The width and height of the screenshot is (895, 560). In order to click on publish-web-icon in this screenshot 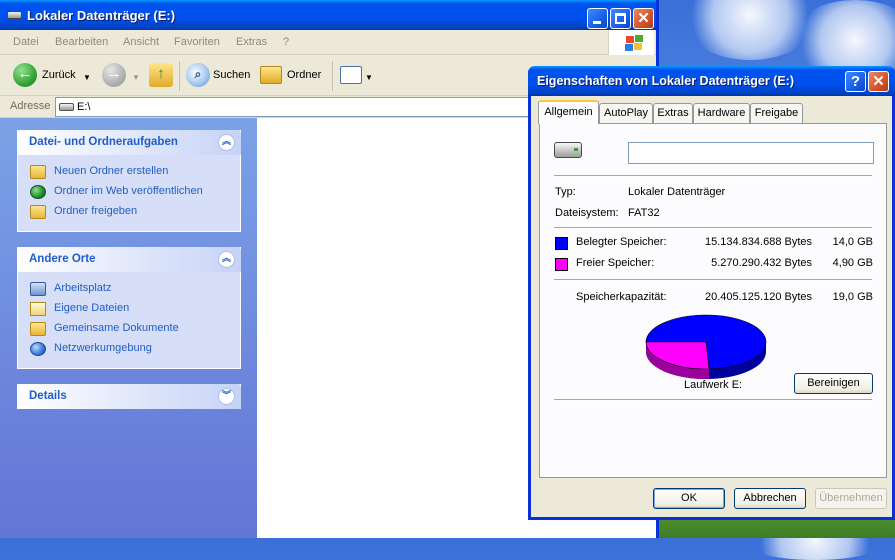, I will do `click(38, 192)`.